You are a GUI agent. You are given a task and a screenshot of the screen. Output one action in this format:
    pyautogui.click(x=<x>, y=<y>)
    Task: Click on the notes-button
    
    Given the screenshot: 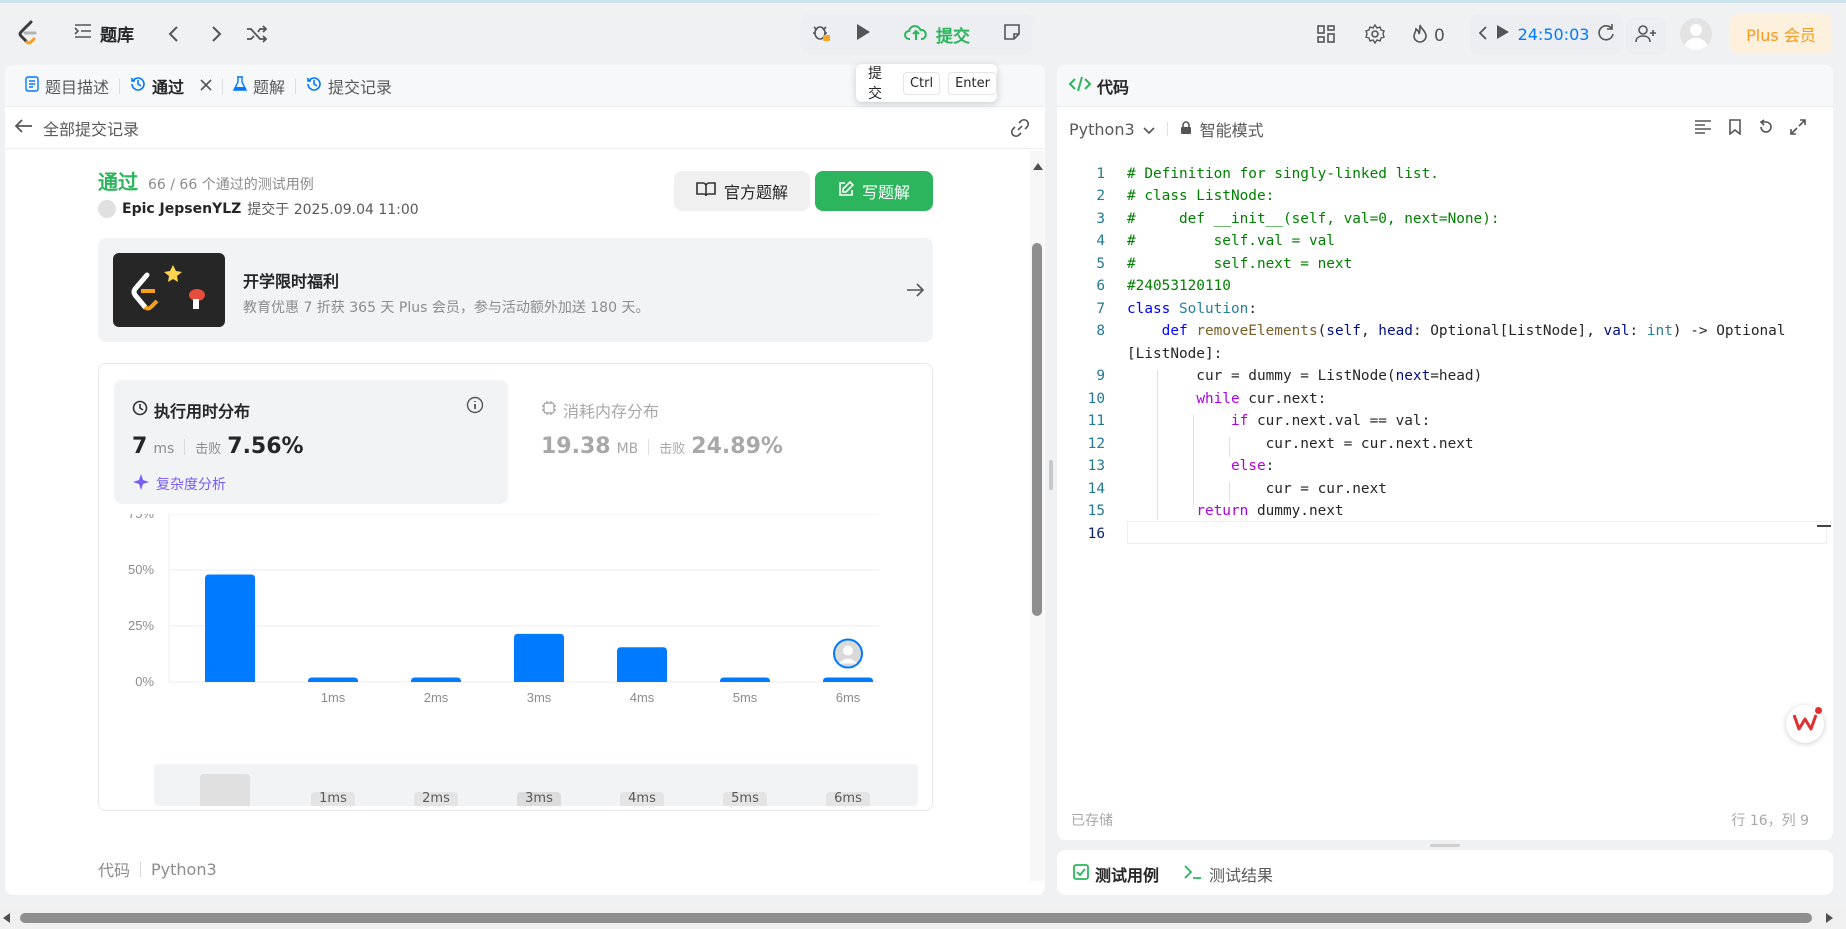 What is the action you would take?
    pyautogui.click(x=1012, y=34)
    